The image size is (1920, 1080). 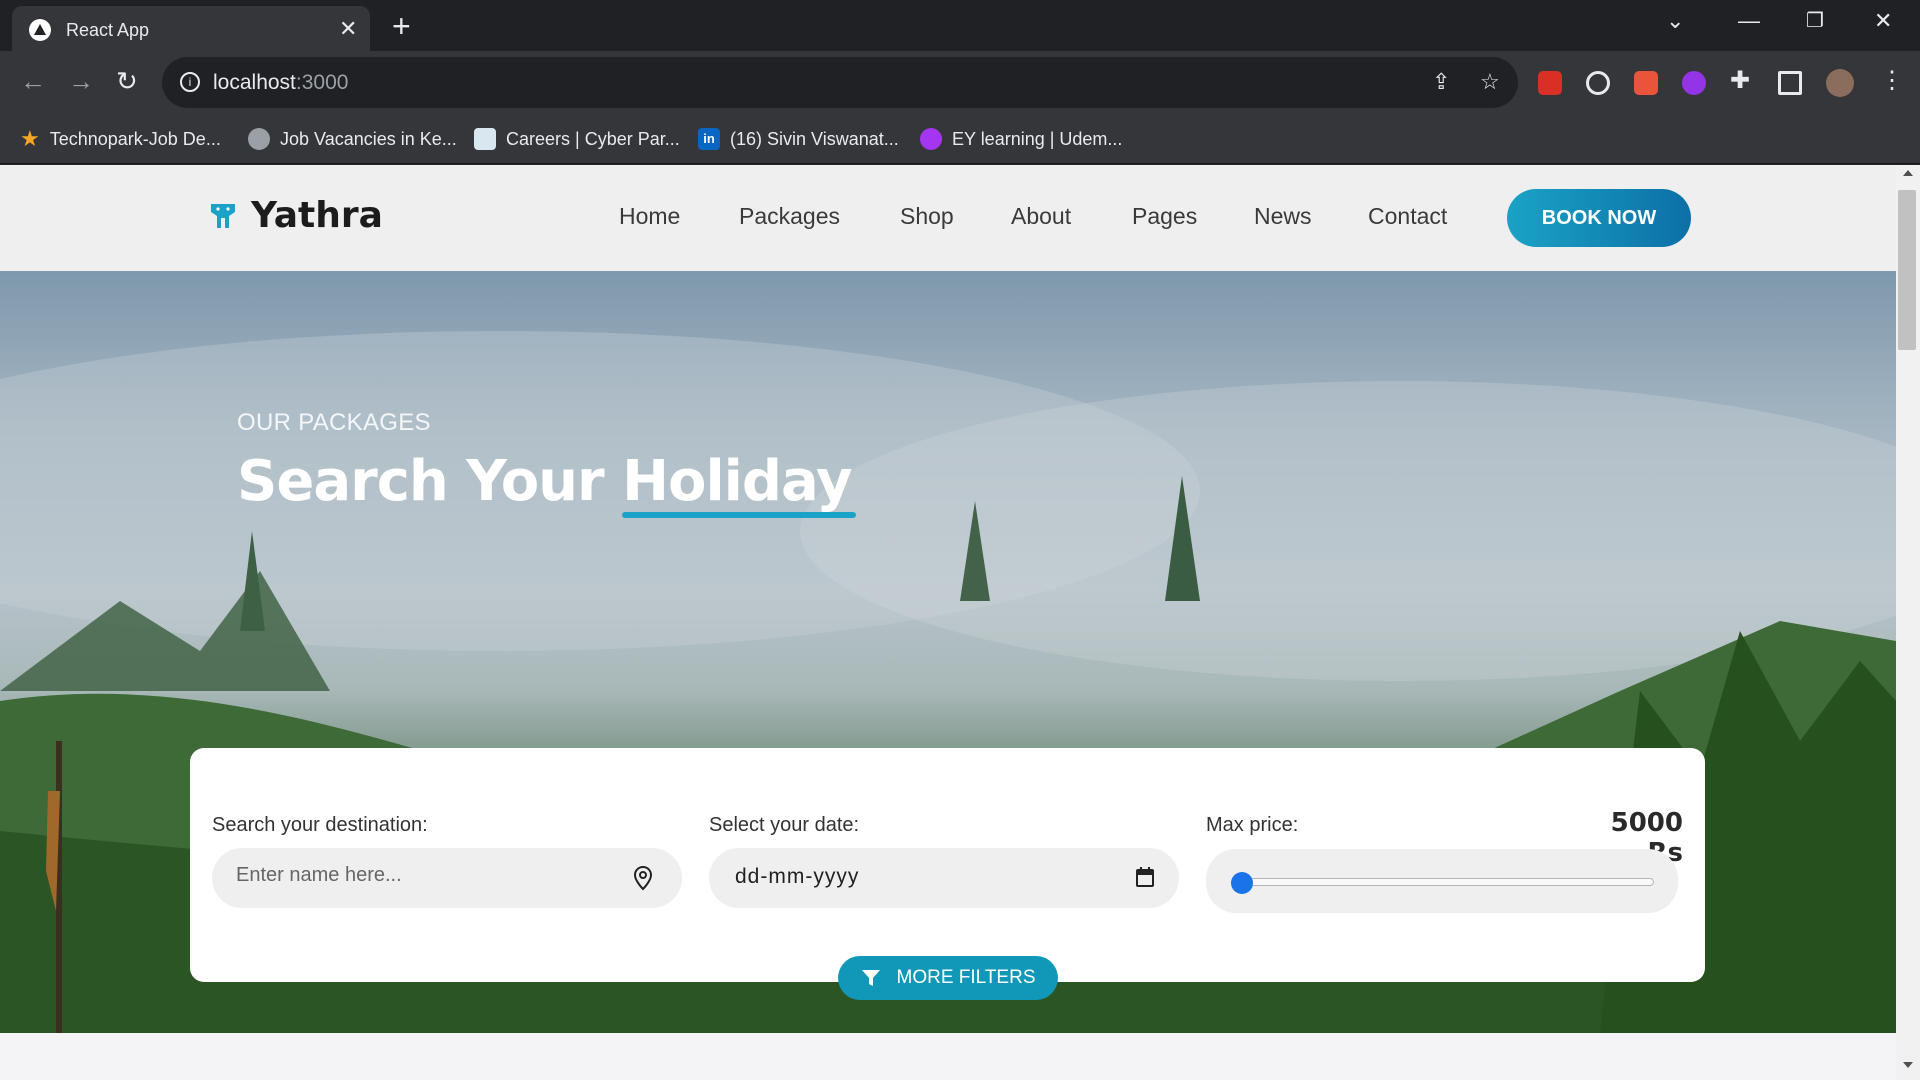 What do you see at coordinates (1242, 883) in the screenshot?
I see `slider-thumb` at bounding box center [1242, 883].